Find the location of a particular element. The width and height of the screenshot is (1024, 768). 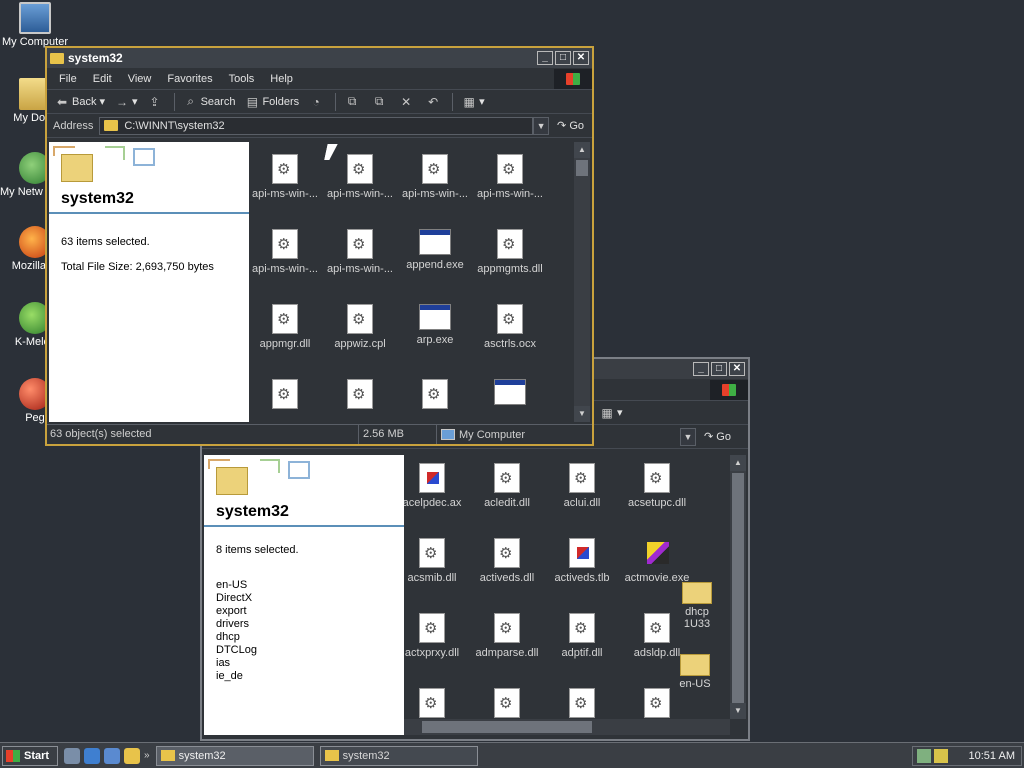

volume-tray-icon is located at coordinates (941, 755).